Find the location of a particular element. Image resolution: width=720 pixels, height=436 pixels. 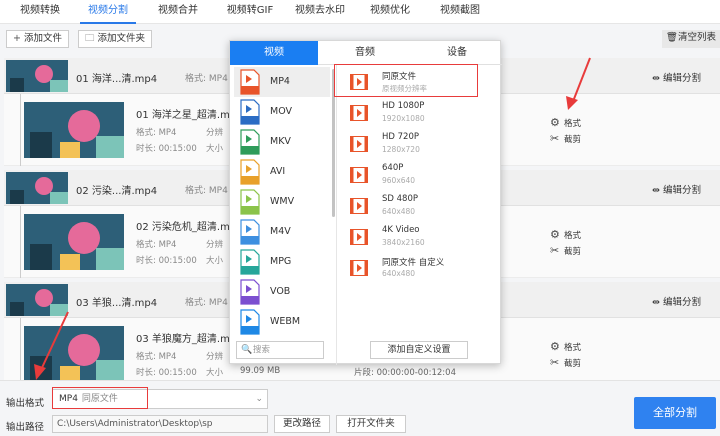

trash-icon: 🗑 is located at coordinates (671, 37).